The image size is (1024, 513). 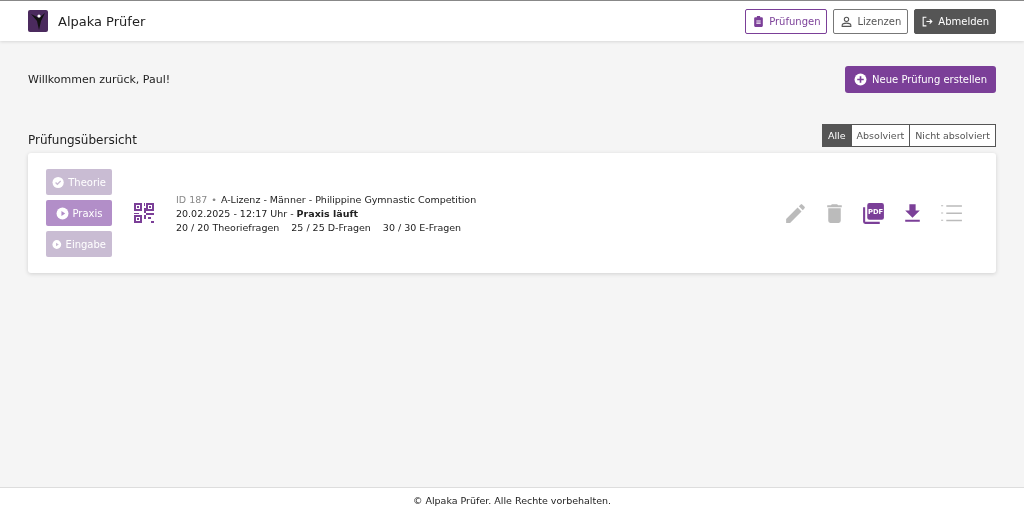 What do you see at coordinates (952, 135) in the screenshot?
I see `filter-tab: Nicht absolviert` at bounding box center [952, 135].